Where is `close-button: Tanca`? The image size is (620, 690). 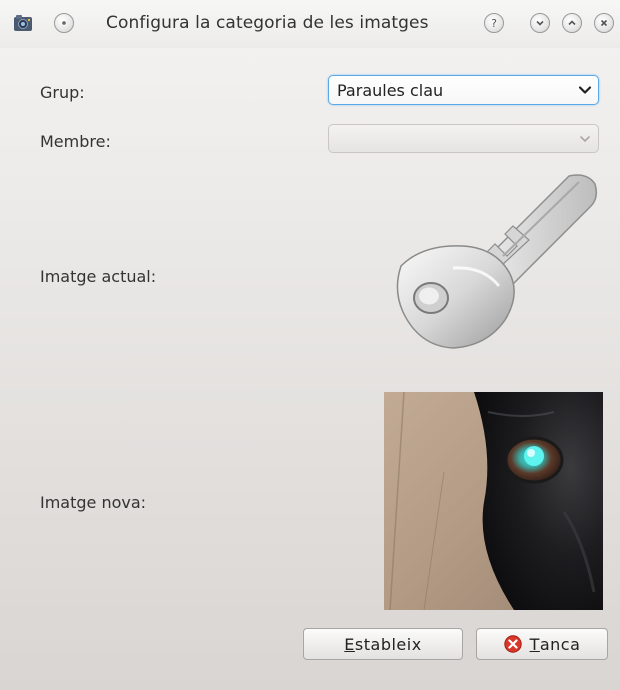 close-button: Tanca is located at coordinates (542, 644).